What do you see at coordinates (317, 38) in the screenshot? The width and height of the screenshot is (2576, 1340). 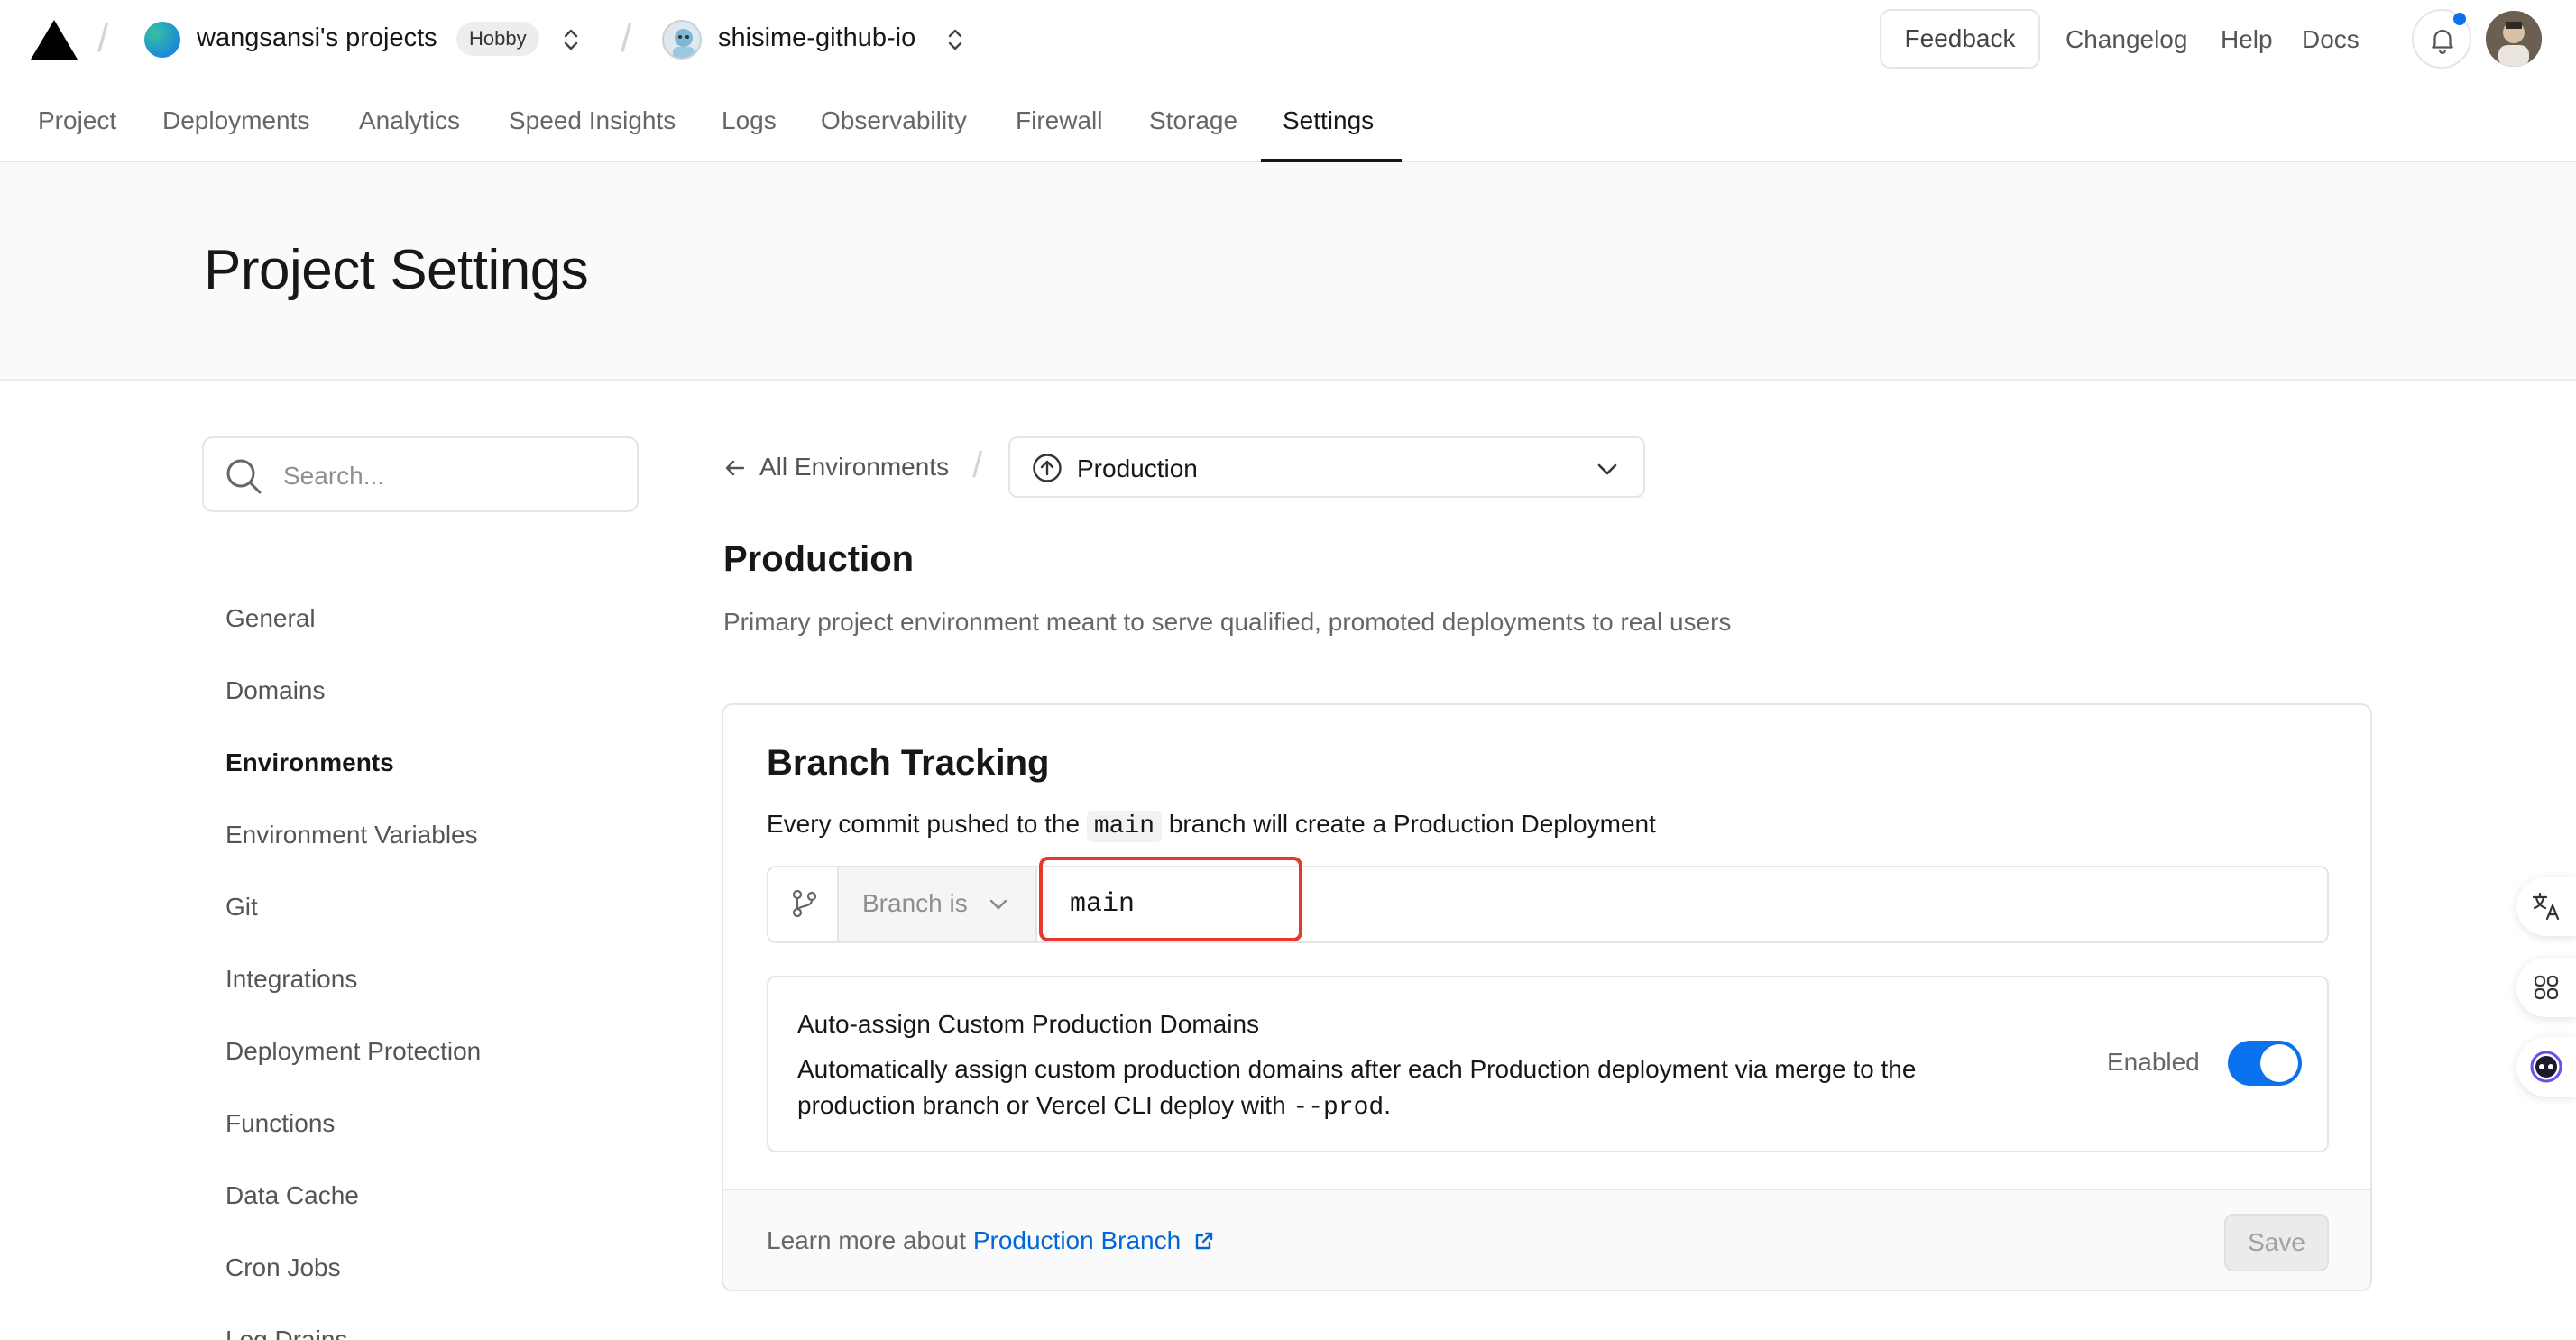 I see `team-name: wangsansi's projects` at bounding box center [317, 38].